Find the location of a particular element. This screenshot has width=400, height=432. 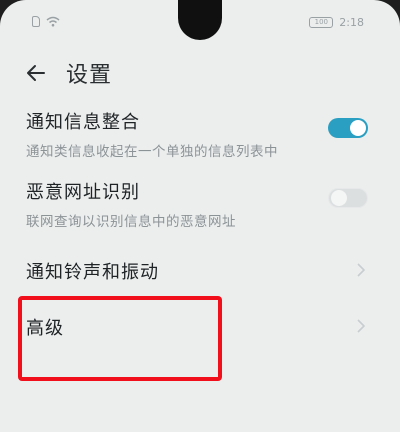

setting-title: 恶意网址识别 is located at coordinates (83, 192).